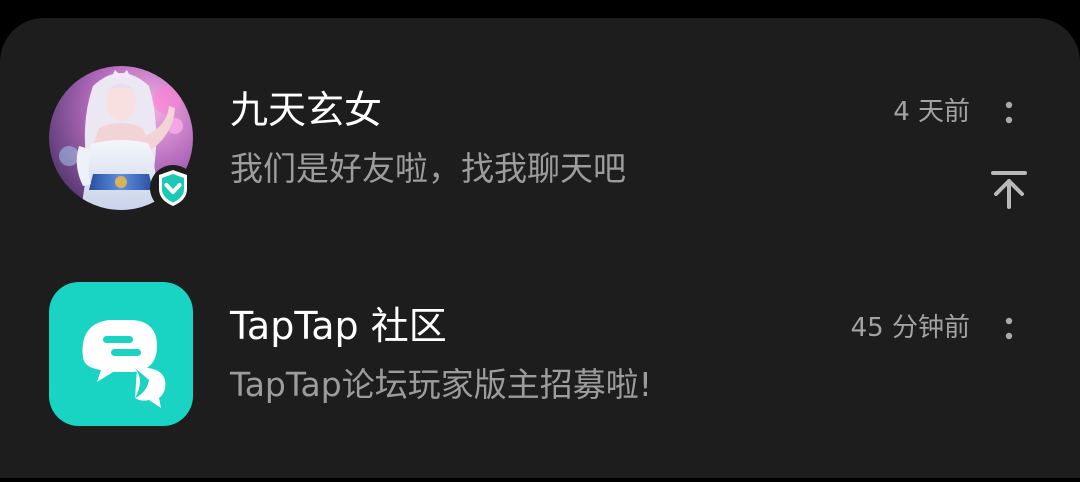 The height and width of the screenshot is (482, 1080). Describe the element at coordinates (306, 110) in the screenshot. I see `conversation-name: 九天玄女` at that location.